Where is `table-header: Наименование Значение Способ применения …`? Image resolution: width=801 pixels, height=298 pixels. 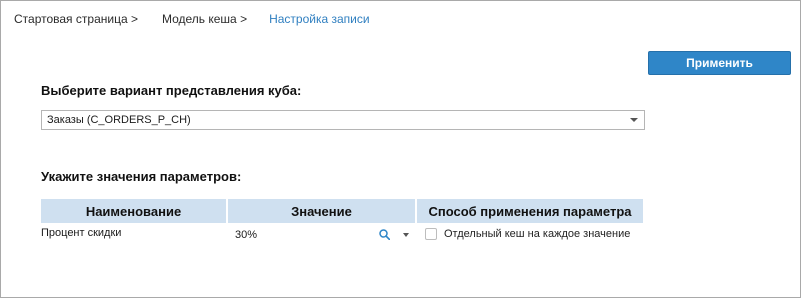 table-header: Наименование Значение Способ применения … is located at coordinates (342, 211).